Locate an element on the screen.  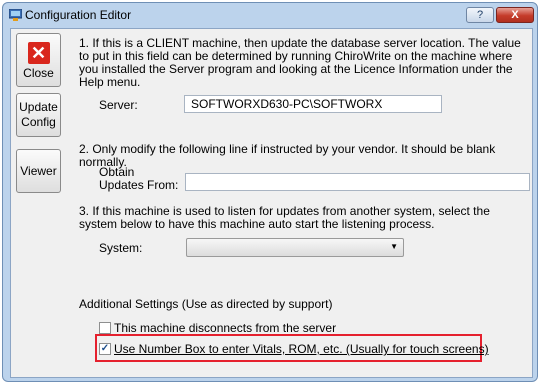
disconnect-checkbox is located at coordinates (105, 328).